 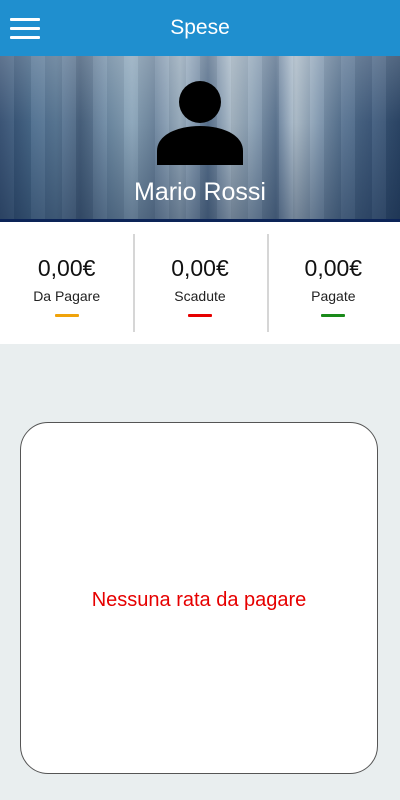 What do you see at coordinates (200, 123) in the screenshot?
I see `person-icon` at bounding box center [200, 123].